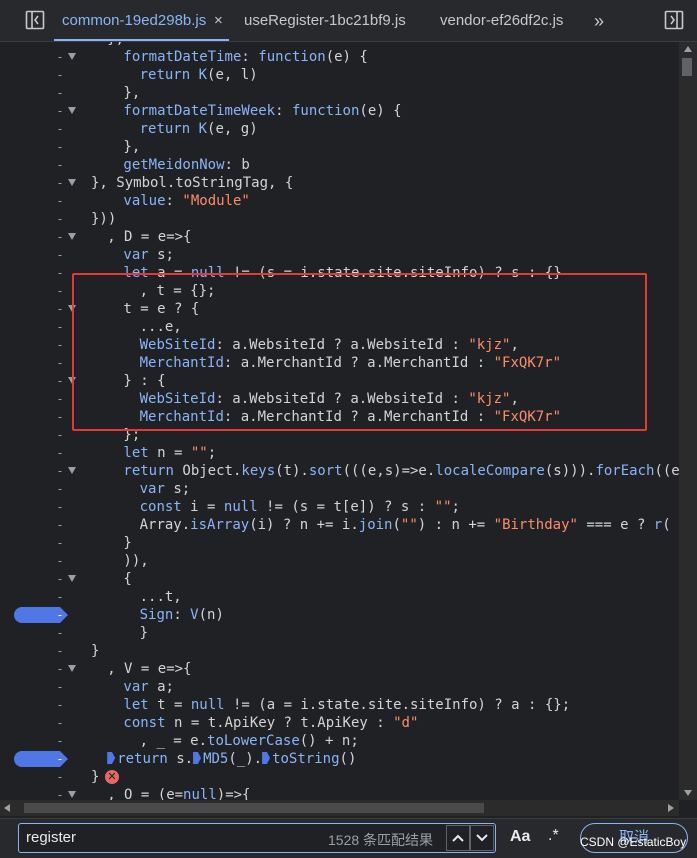 This screenshot has height=858, width=697. I want to click on code-line: -)),, so click(340, 561).